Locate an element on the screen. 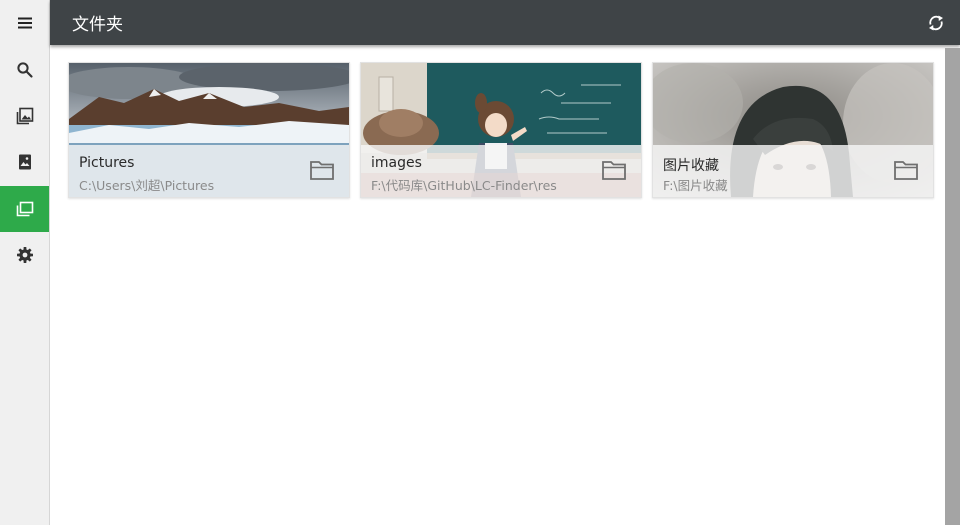 This screenshot has height=525, width=960. sidebar-item-menu is located at coordinates (24, 23).